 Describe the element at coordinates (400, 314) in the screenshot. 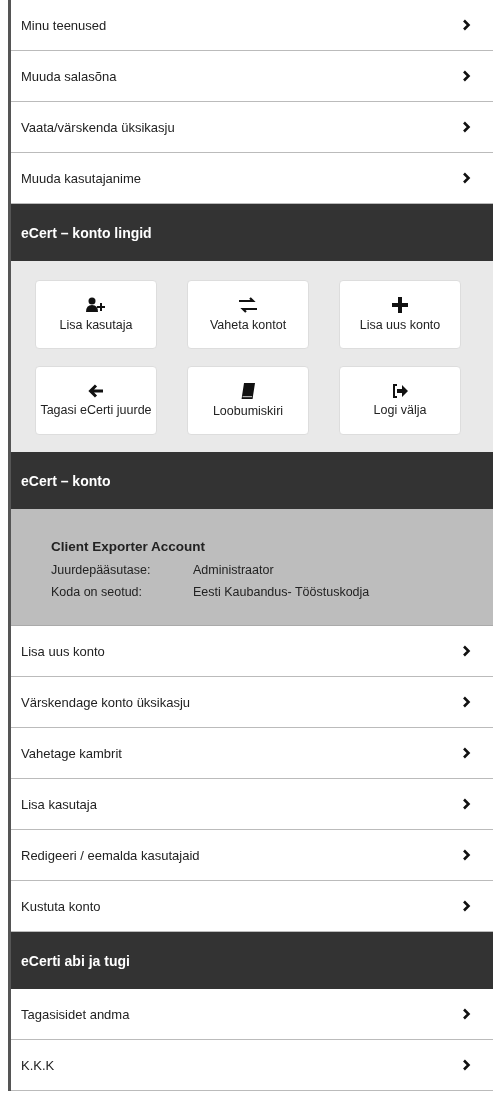

I see `action-button: Lisa uus konto` at that location.